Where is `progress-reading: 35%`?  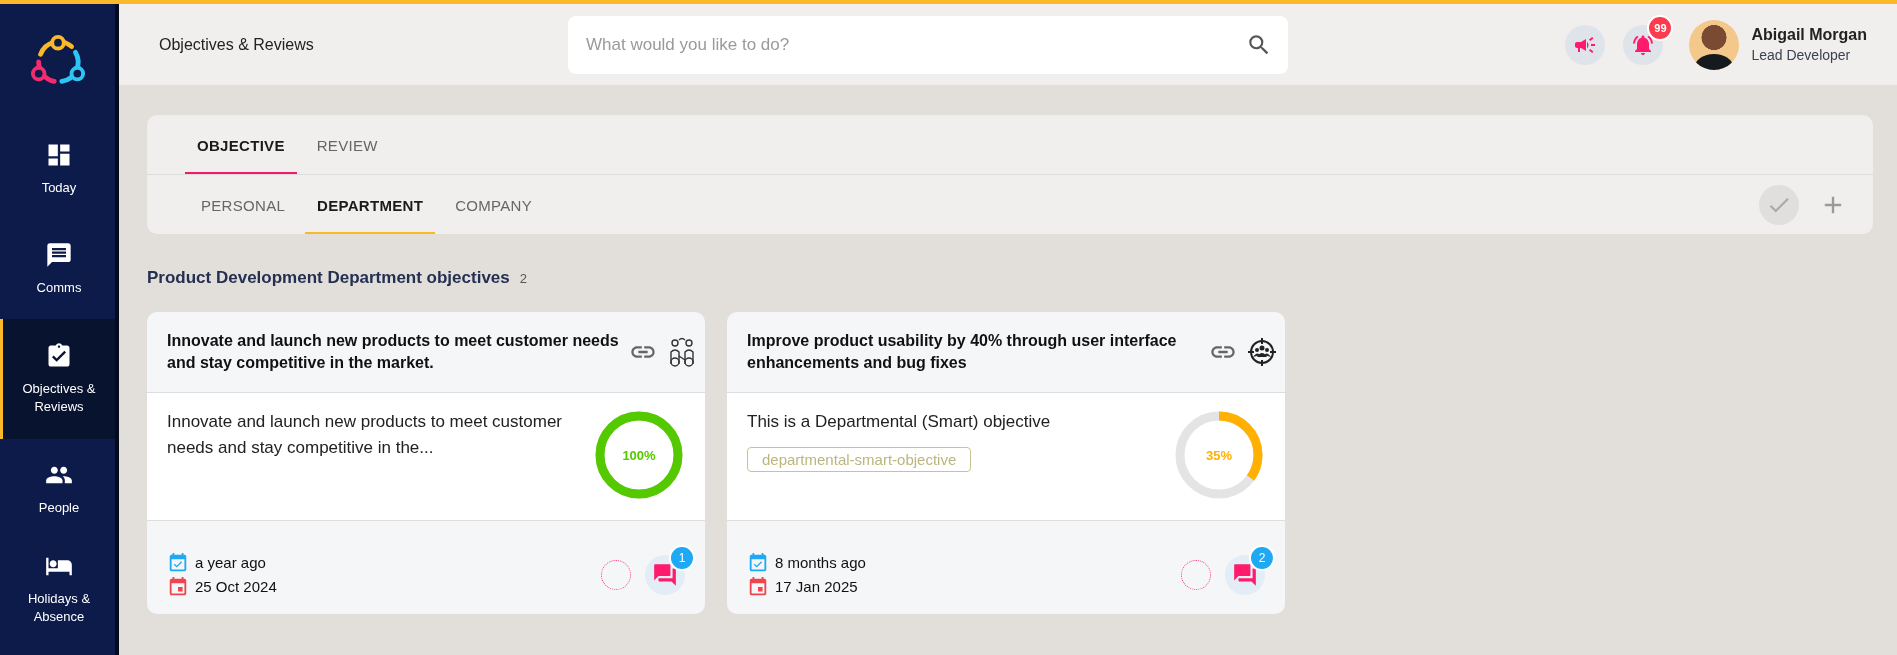 progress-reading: 35% is located at coordinates (1219, 455).